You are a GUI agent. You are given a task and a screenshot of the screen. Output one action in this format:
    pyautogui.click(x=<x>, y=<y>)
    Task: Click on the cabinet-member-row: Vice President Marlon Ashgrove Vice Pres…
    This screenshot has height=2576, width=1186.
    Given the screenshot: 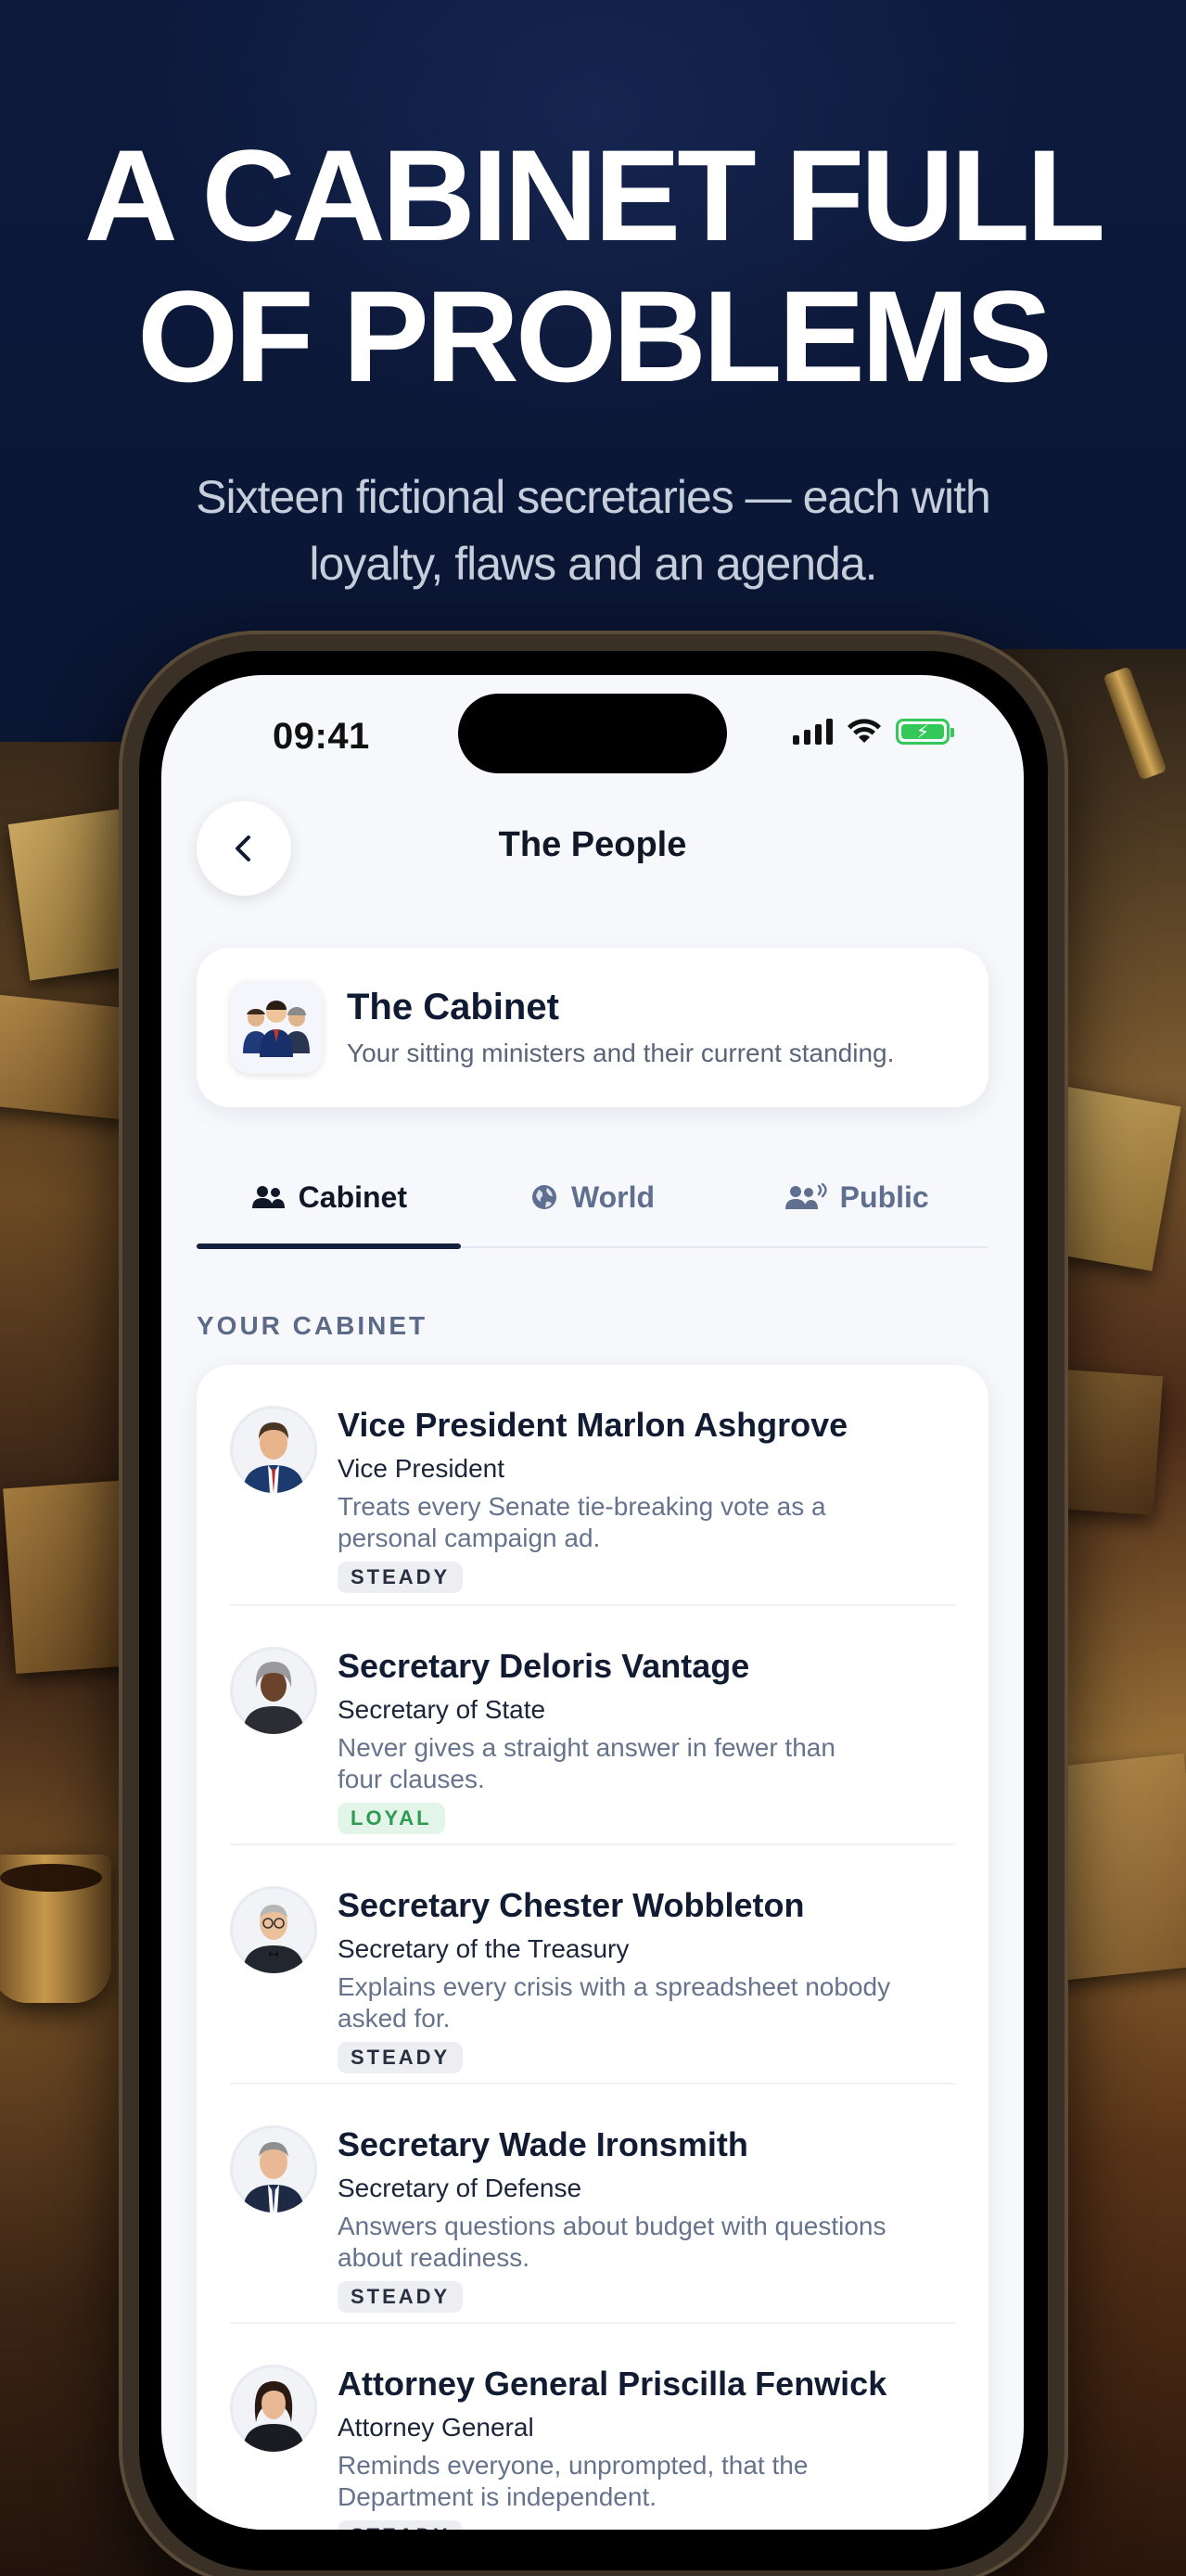 What is the action you would take?
    pyautogui.click(x=593, y=1485)
    